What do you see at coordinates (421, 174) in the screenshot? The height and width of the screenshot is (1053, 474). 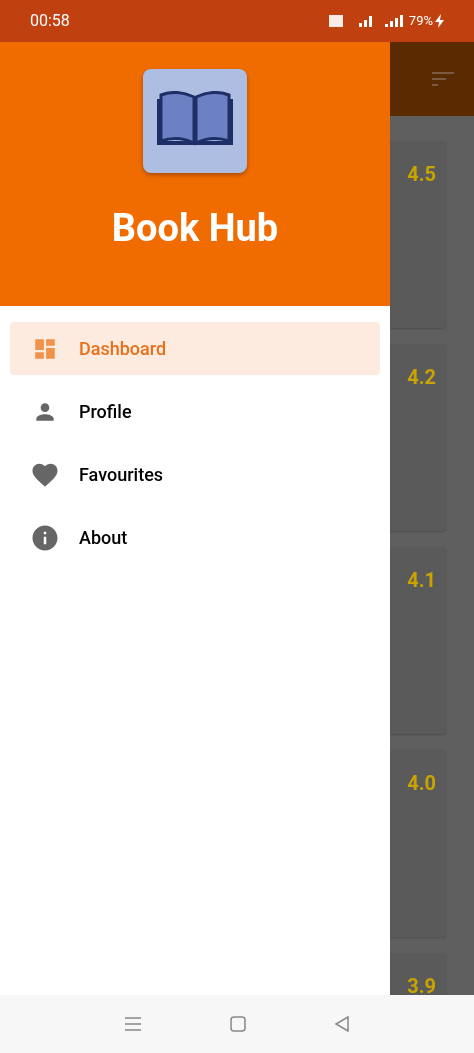 I see `book-rating: 4.5` at bounding box center [421, 174].